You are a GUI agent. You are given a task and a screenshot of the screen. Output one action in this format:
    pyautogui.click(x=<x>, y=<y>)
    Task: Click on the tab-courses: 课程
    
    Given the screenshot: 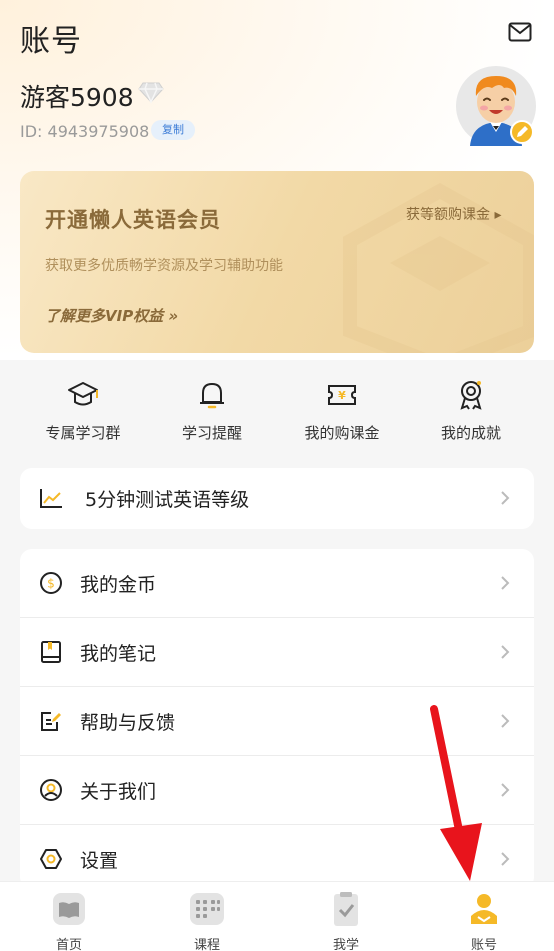 What is the action you would take?
    pyautogui.click(x=207, y=920)
    